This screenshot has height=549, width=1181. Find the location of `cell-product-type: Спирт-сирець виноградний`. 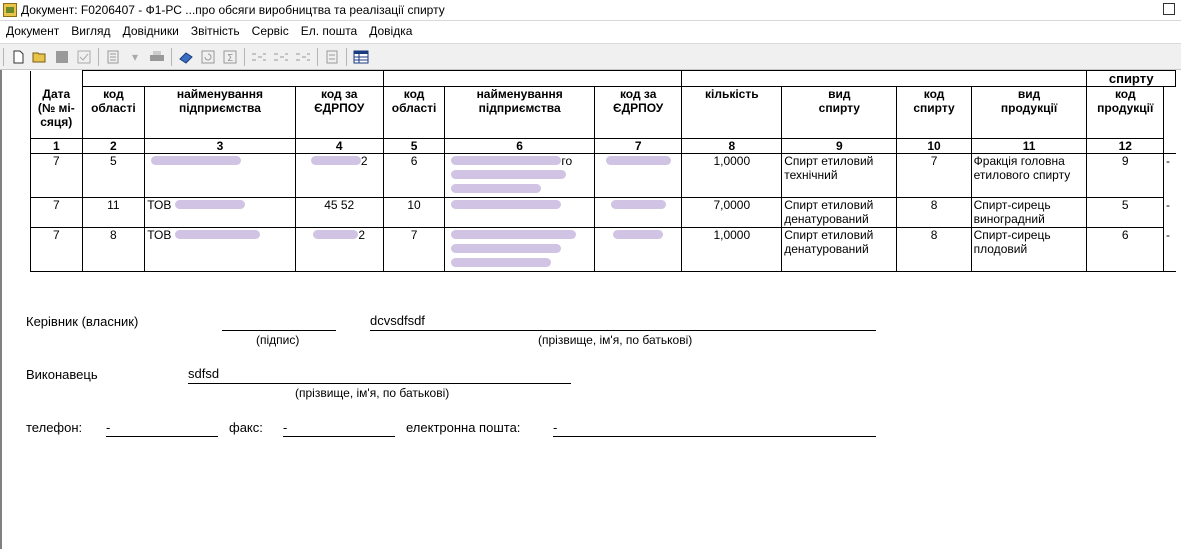

cell-product-type: Спирт-сирець виноградний is located at coordinates (1029, 212).